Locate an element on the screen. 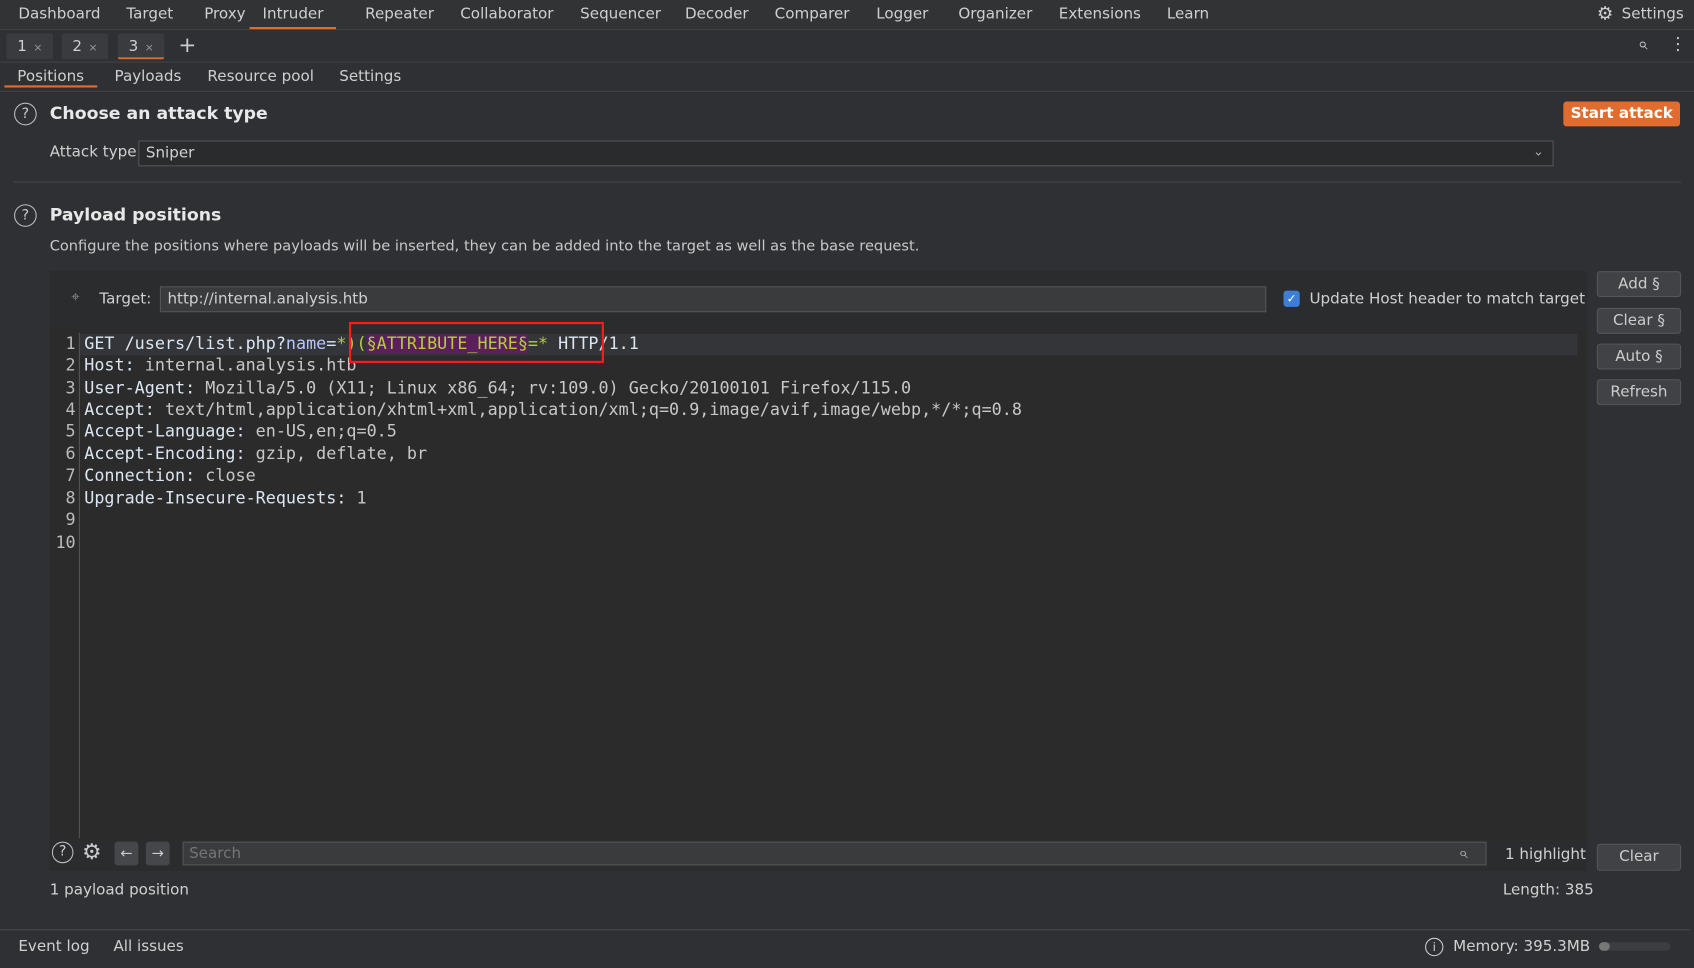 This screenshot has width=1694, height=968. header-line: Host: internal.analysis.htb is located at coordinates (220, 365).